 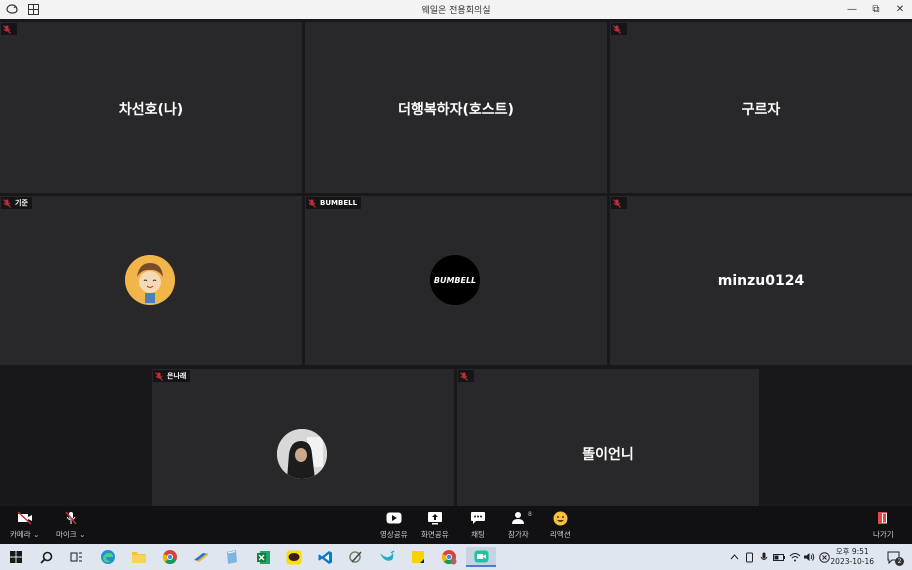 I want to click on participant-name: minzu0124, so click(x=761, y=281).